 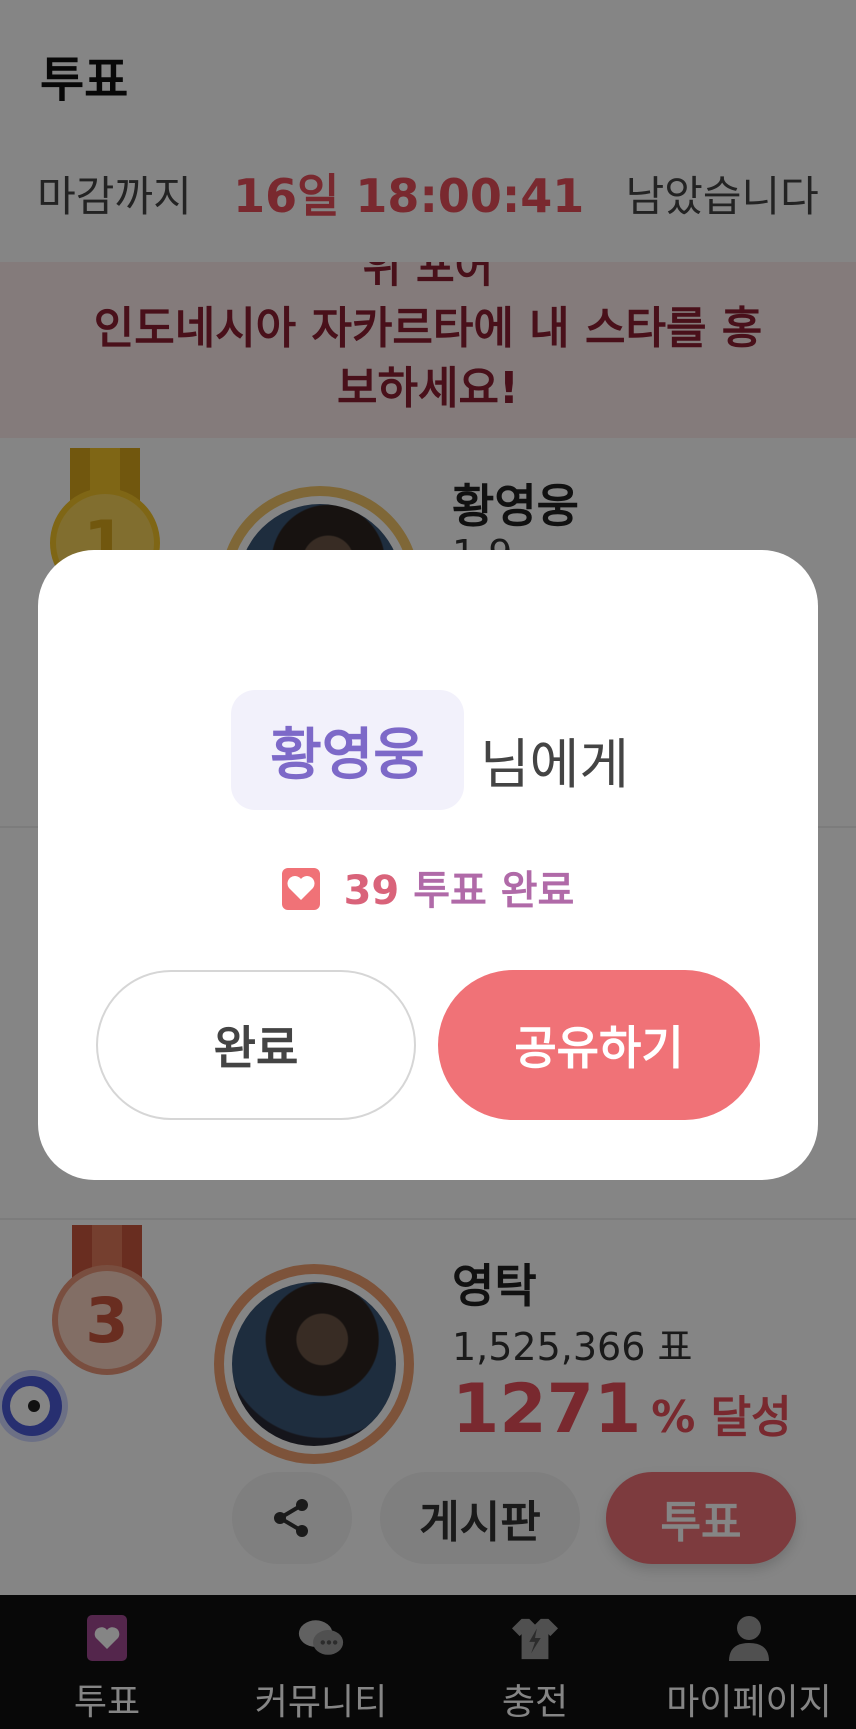 I want to click on star-name-chip: 황영웅, so click(x=347, y=750).